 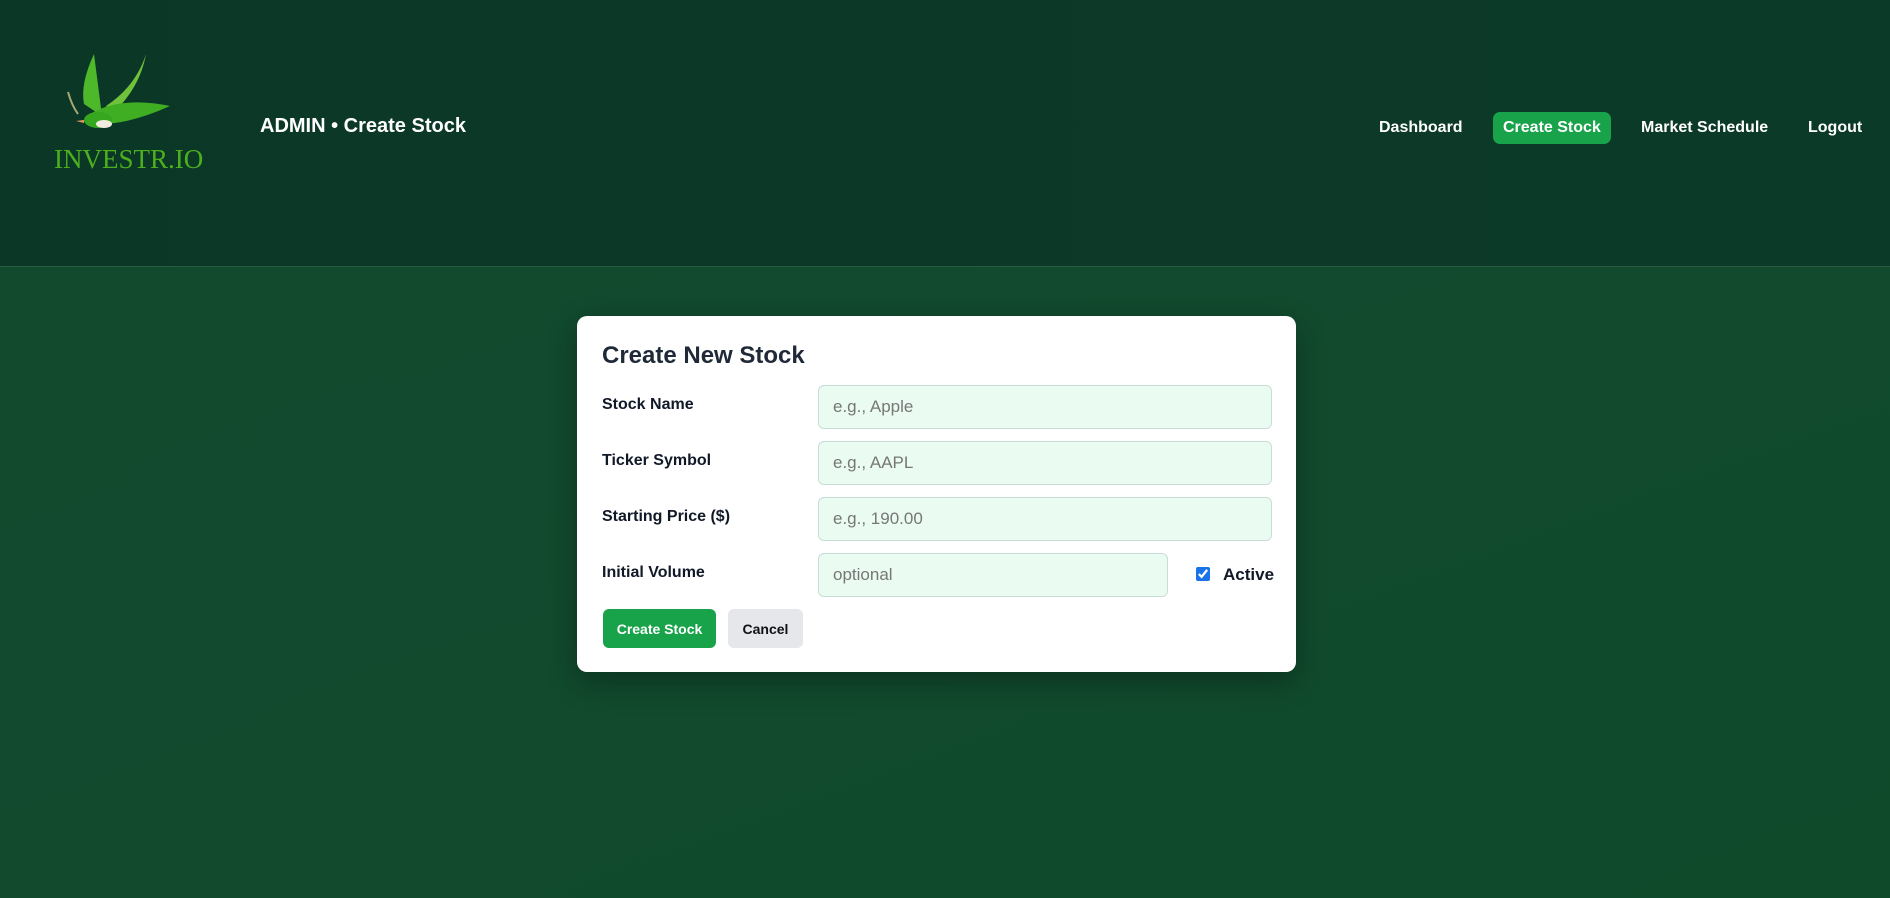 What do you see at coordinates (1045, 463) in the screenshot?
I see `ticker-symbol-input` at bounding box center [1045, 463].